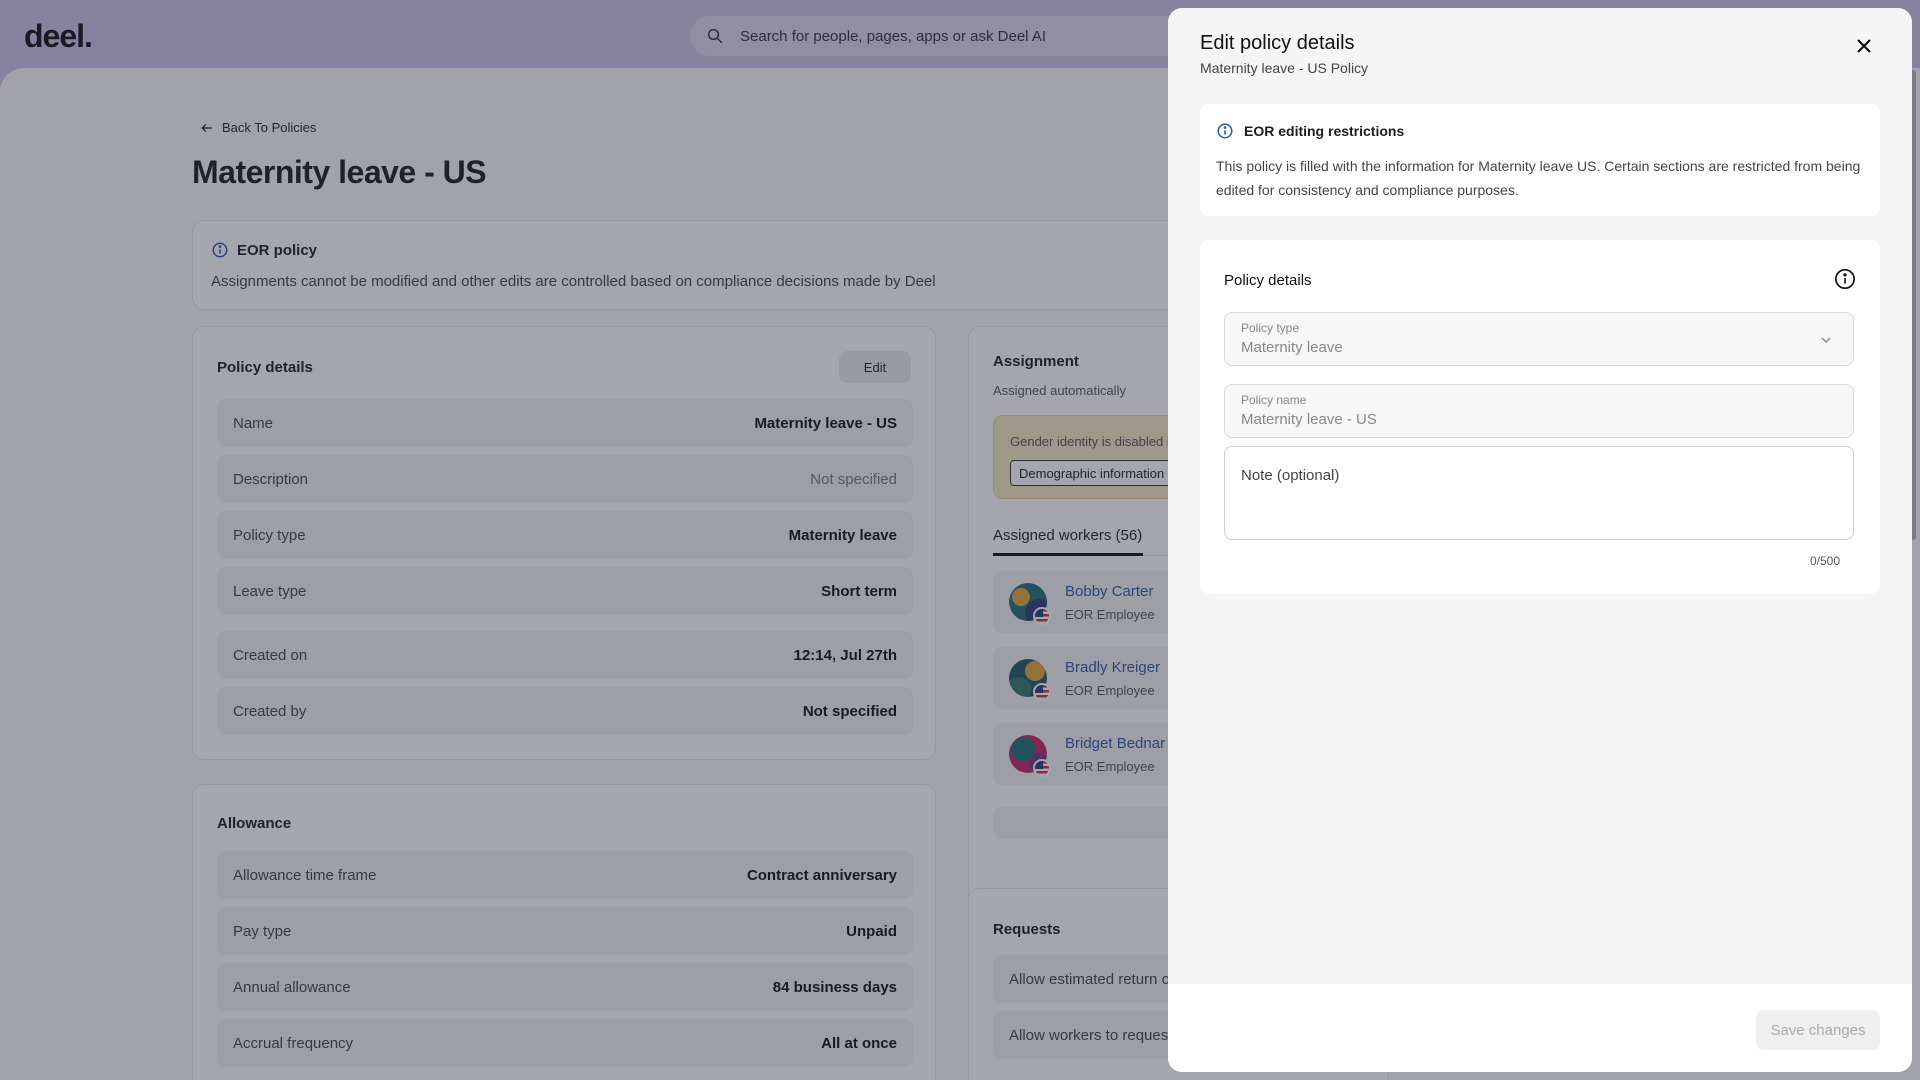 This screenshot has height=1080, width=1920. What do you see at coordinates (1539, 411) in the screenshot?
I see `policy-name-field: Policy name Maternity leave - US` at bounding box center [1539, 411].